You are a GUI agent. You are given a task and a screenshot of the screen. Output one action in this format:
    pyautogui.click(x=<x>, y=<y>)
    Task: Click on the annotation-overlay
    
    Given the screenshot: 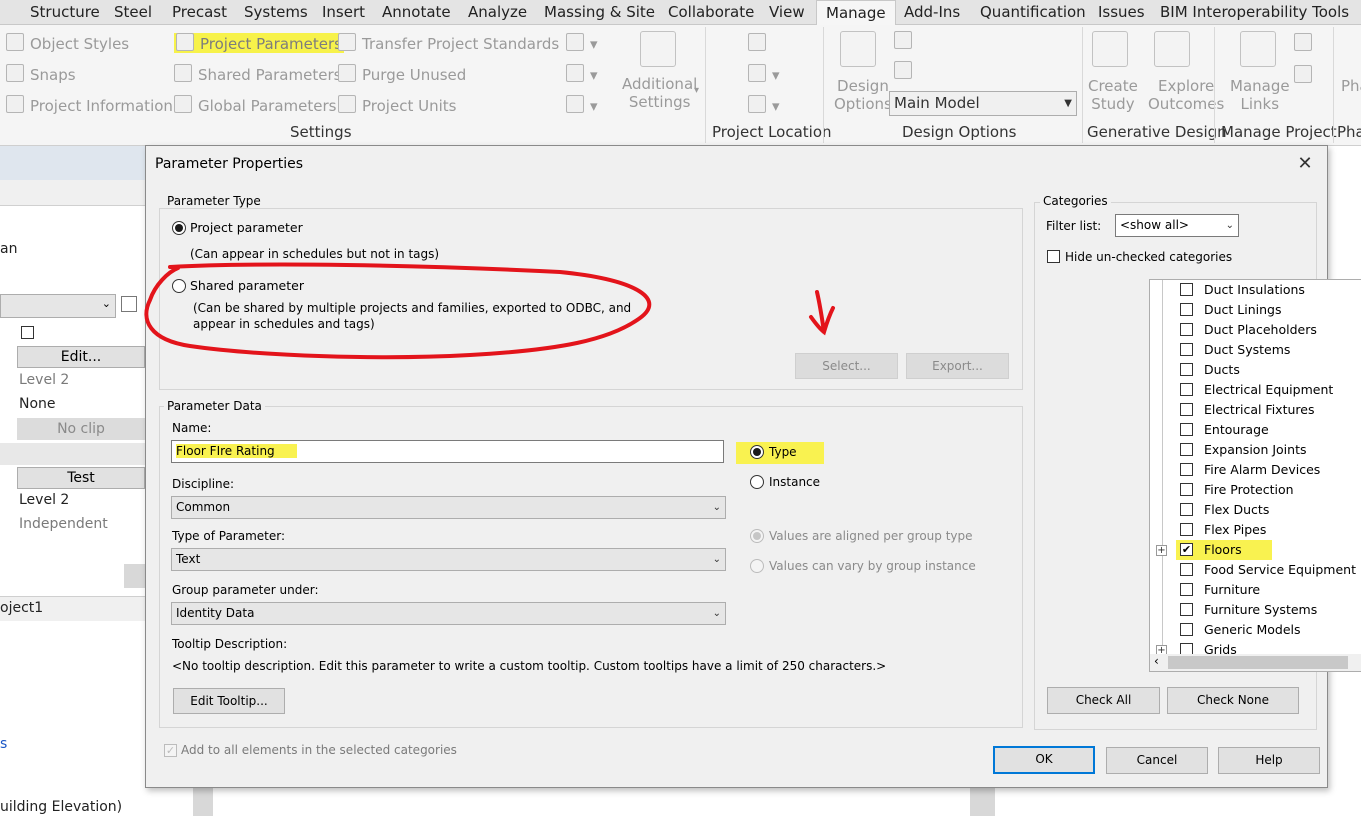 What is the action you would take?
    pyautogui.click(x=489, y=311)
    